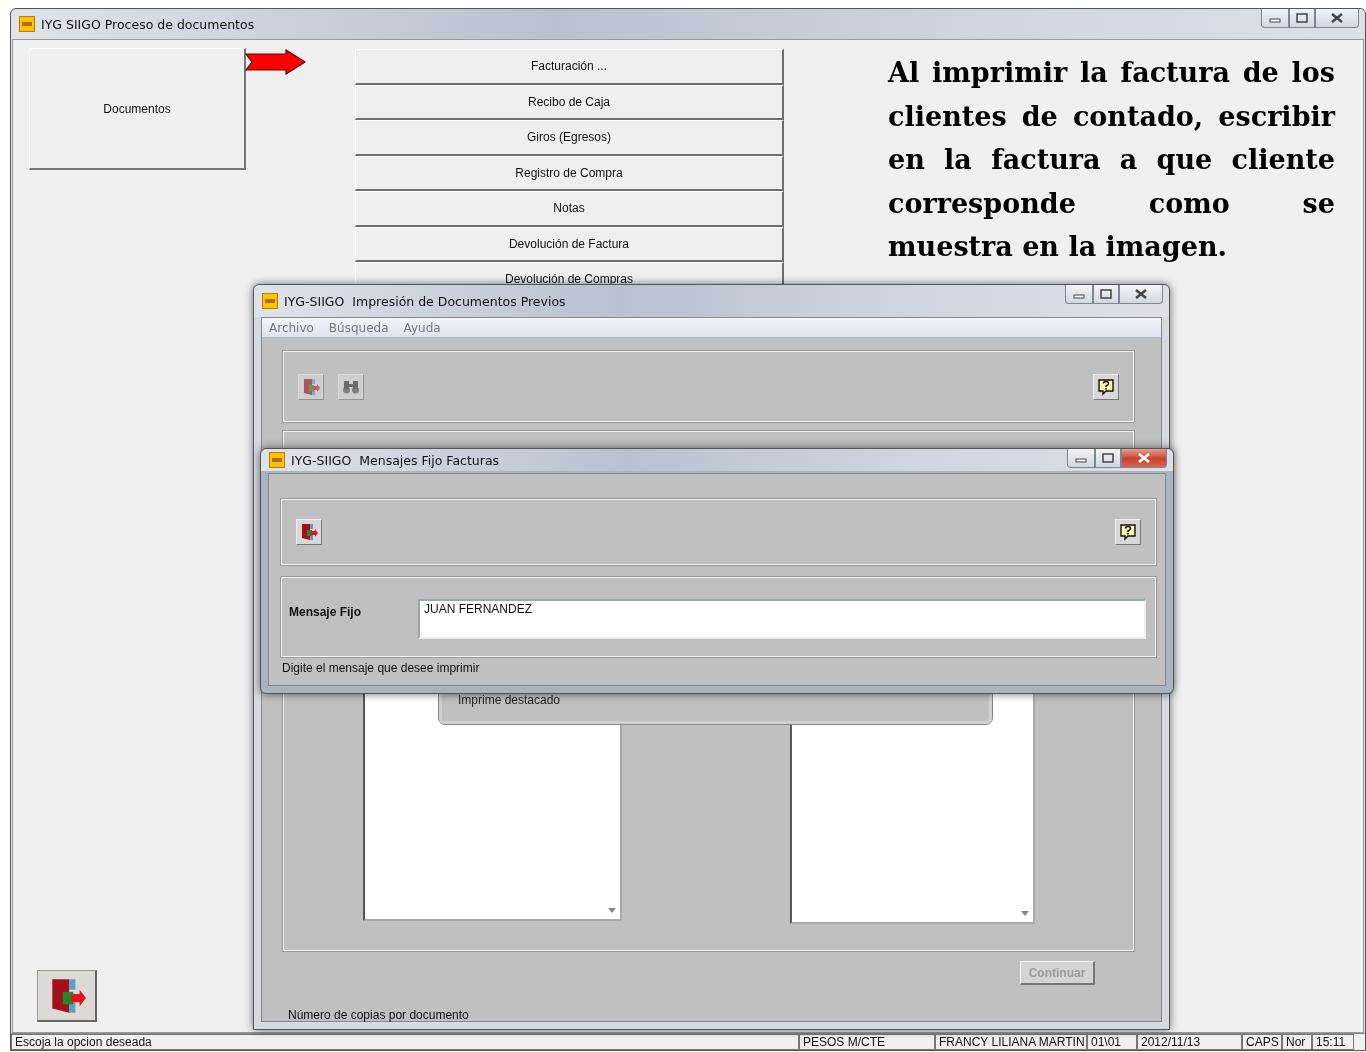  I want to click on annotation-text: Al imprimir la factura de los clientes de contado, escribir en la factura a que cliente corresponde como se muestra en la imagen., so click(1111, 160).